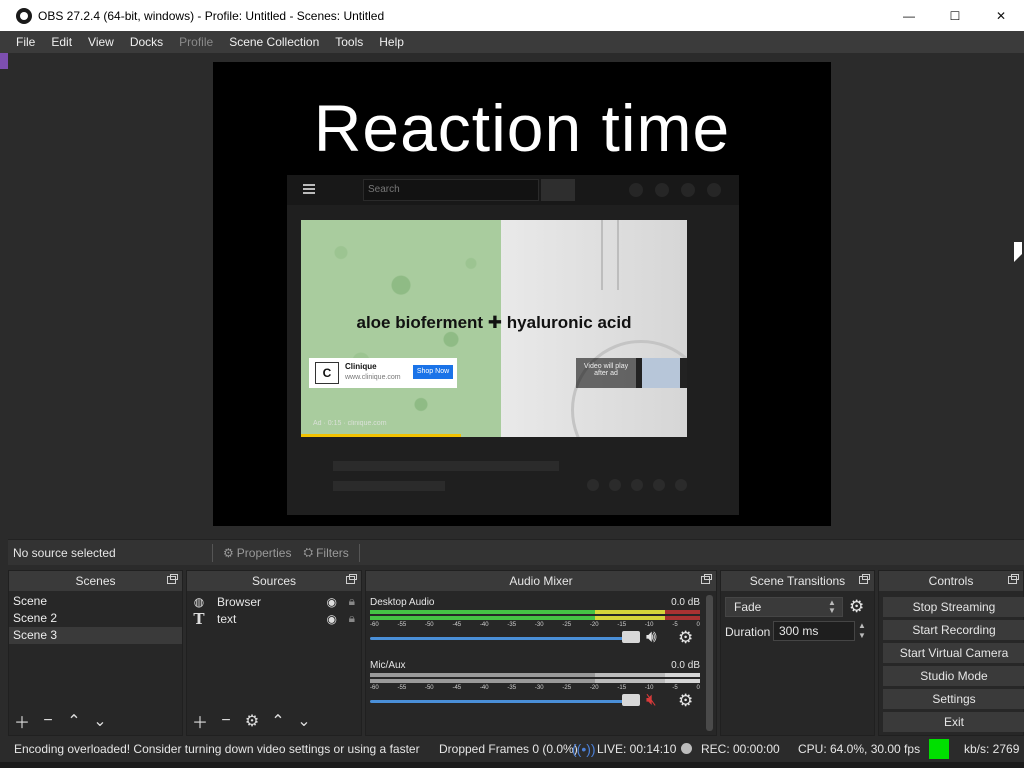 The image size is (1024, 768). Describe the element at coordinates (227, 618) in the screenshot. I see `source-name: text` at that location.